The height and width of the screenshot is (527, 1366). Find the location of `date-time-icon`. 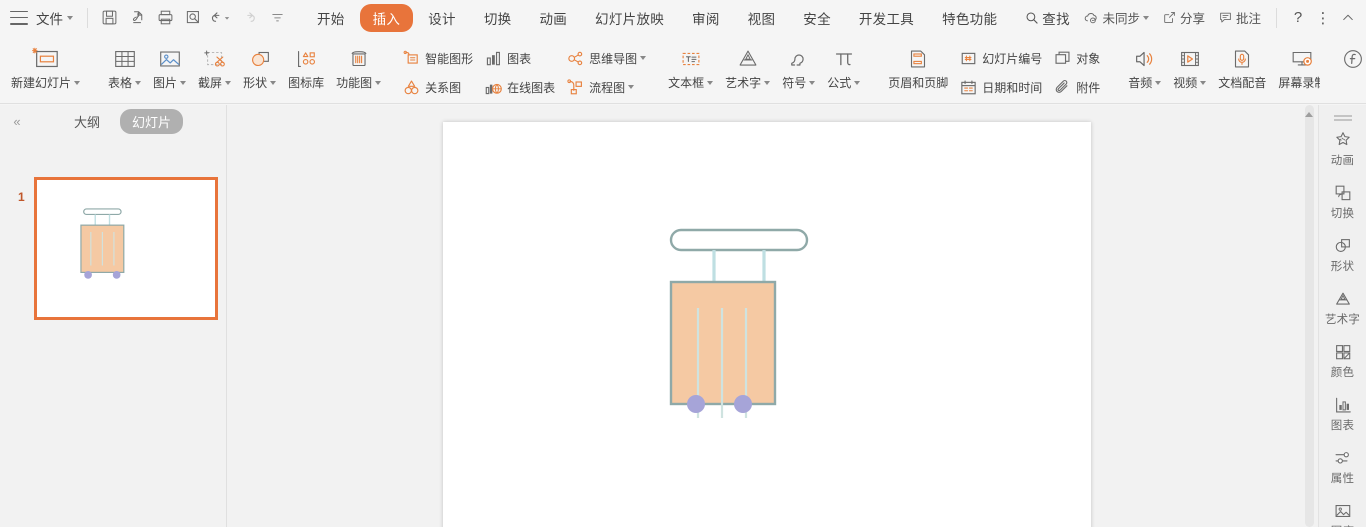

date-time-icon is located at coordinates (968, 87).